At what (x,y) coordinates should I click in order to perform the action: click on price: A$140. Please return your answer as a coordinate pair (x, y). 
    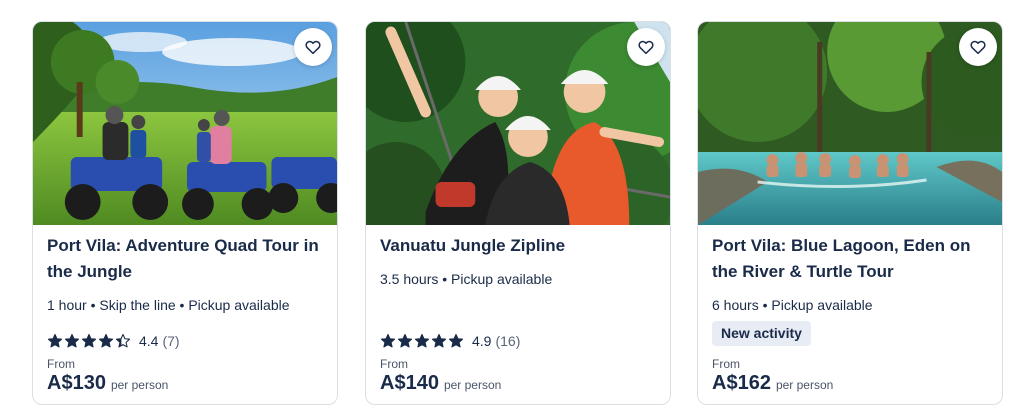
    Looking at the image, I should click on (409, 383).